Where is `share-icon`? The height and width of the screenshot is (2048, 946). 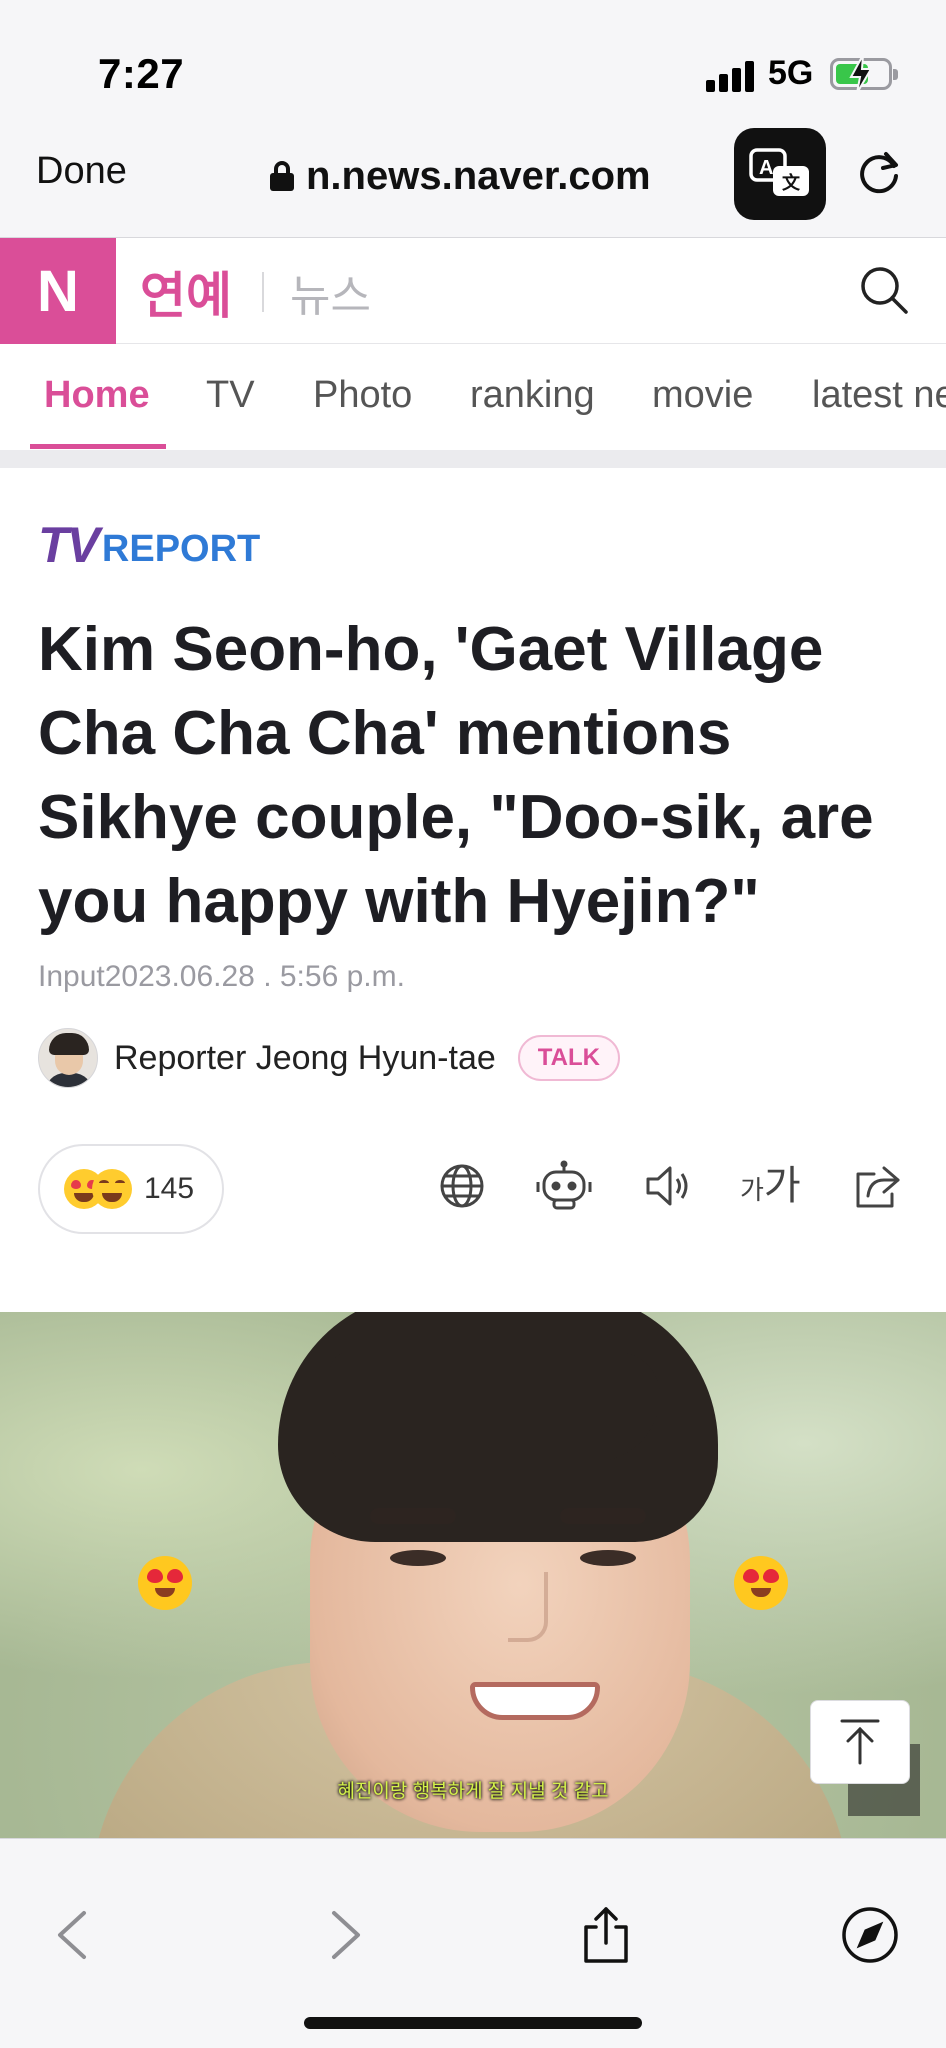 share-icon is located at coordinates (606, 1935).